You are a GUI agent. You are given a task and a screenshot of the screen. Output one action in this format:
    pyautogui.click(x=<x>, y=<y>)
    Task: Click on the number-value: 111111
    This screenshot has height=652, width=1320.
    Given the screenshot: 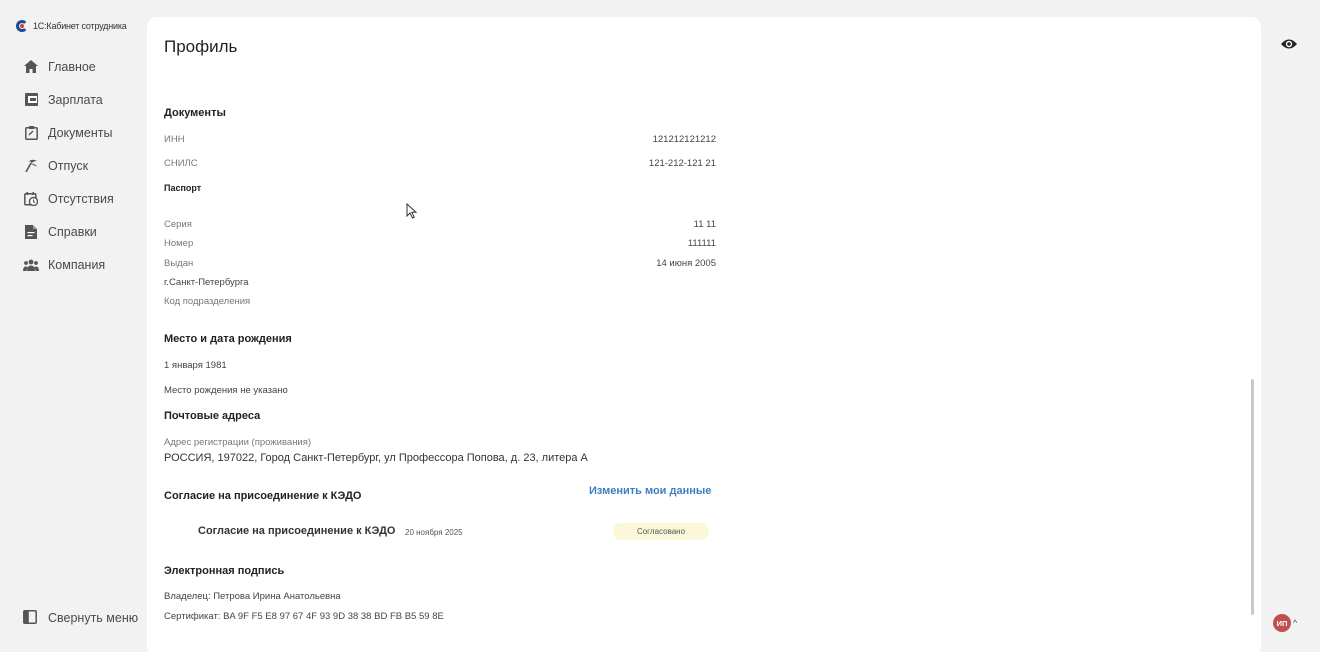 What is the action you would take?
    pyautogui.click(x=701, y=243)
    